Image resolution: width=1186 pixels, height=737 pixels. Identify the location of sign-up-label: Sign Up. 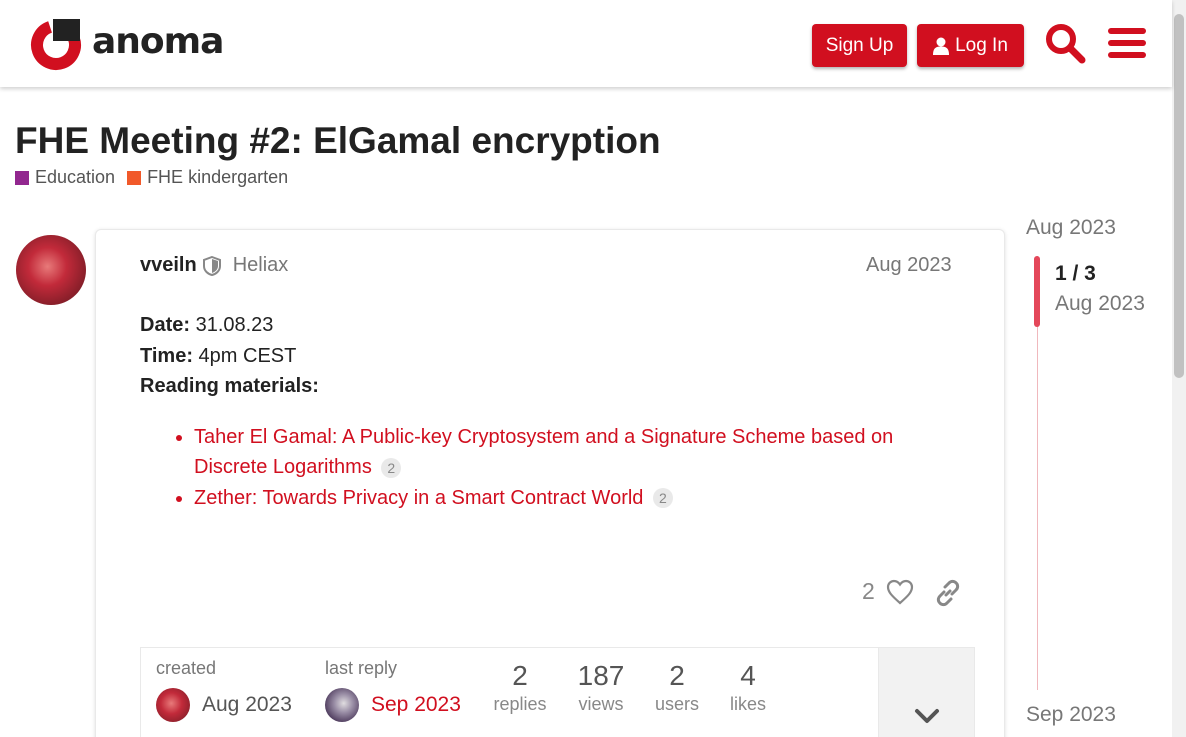
(859, 45).